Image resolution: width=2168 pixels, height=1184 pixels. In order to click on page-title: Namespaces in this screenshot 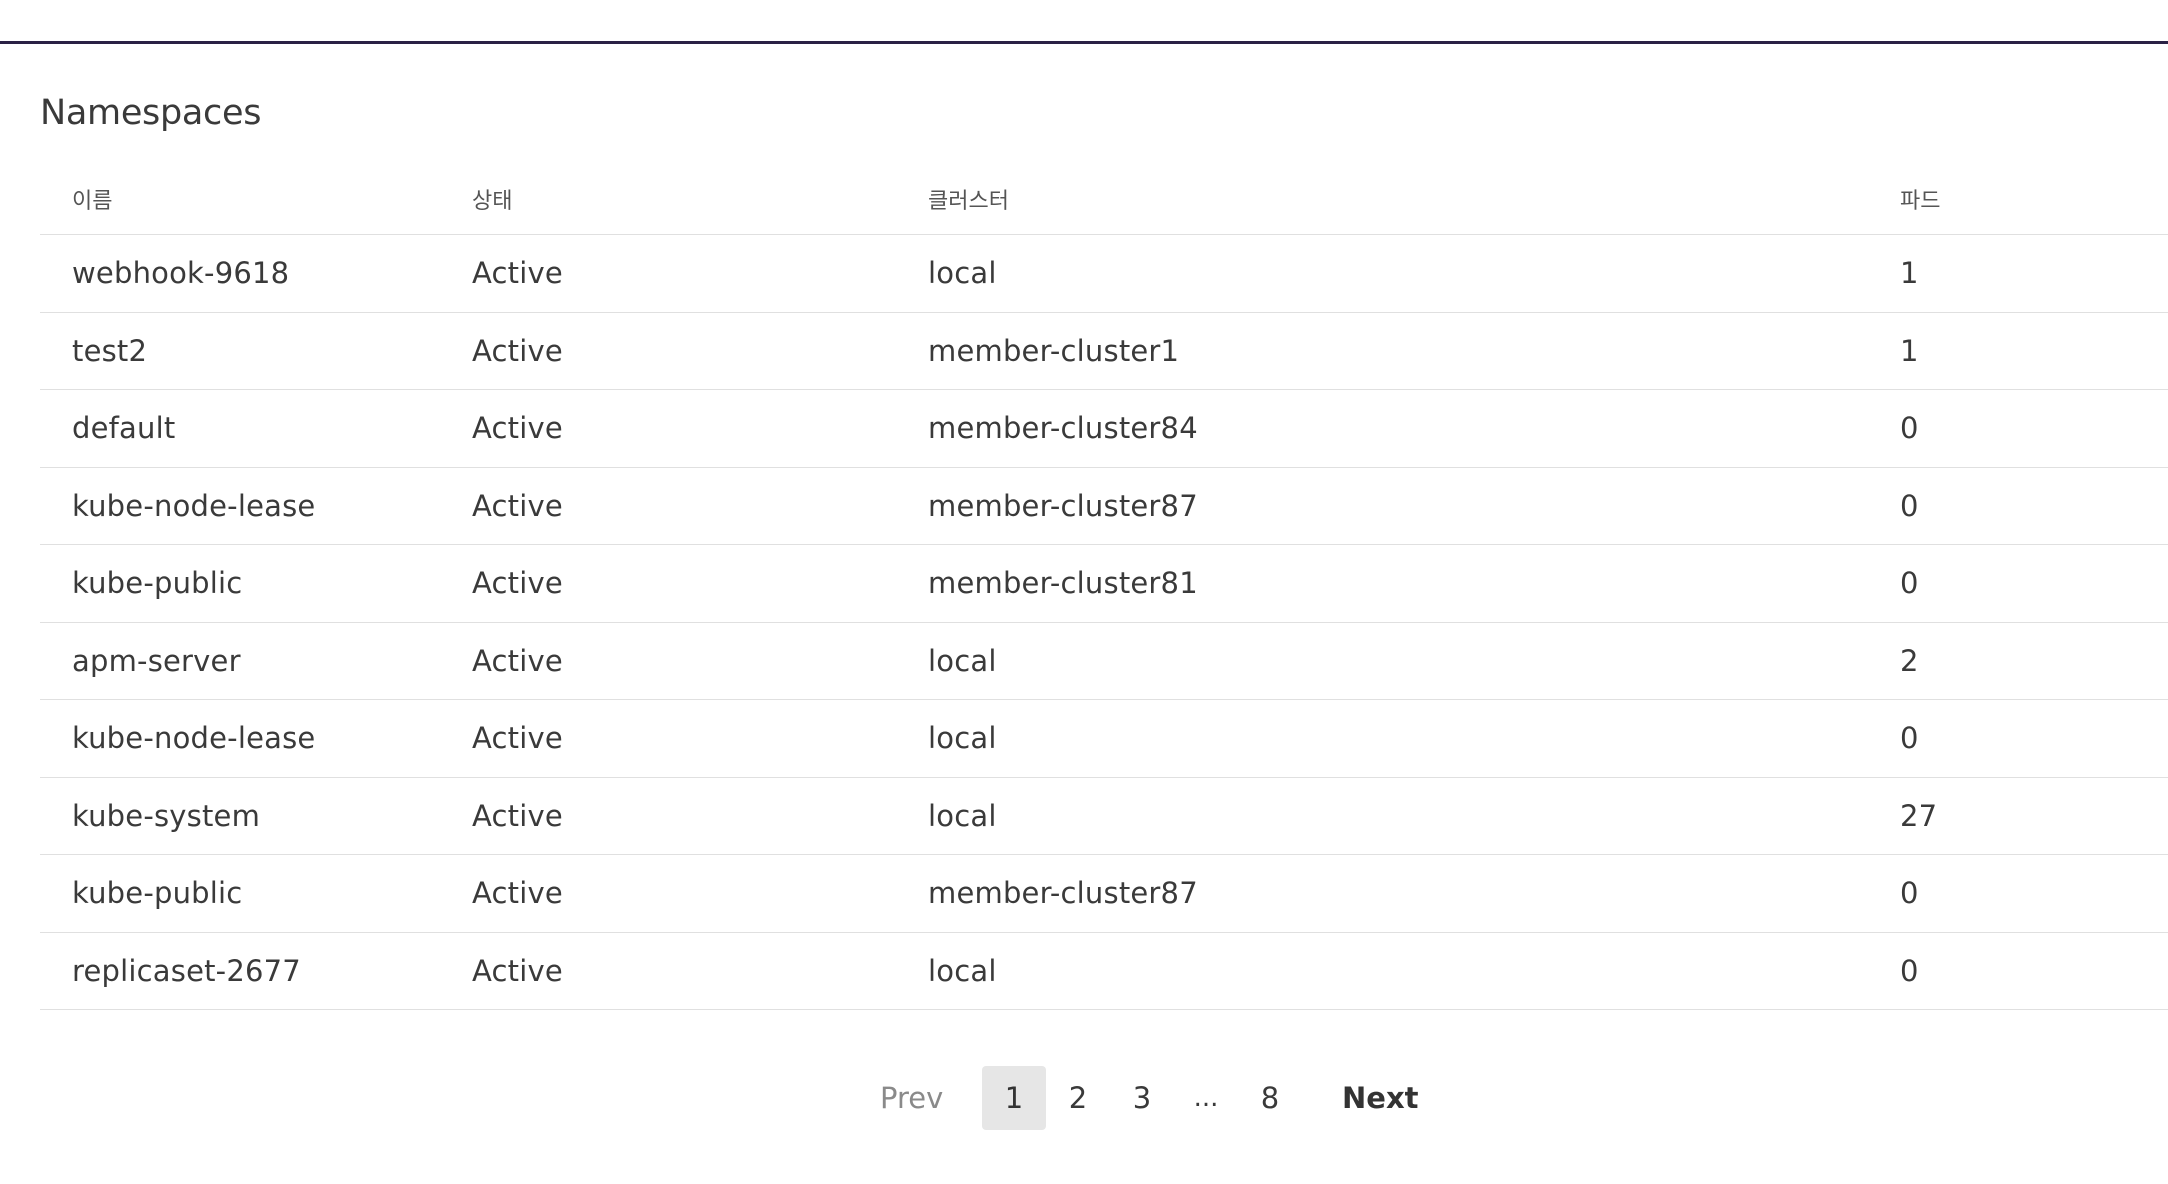, I will do `click(151, 113)`.